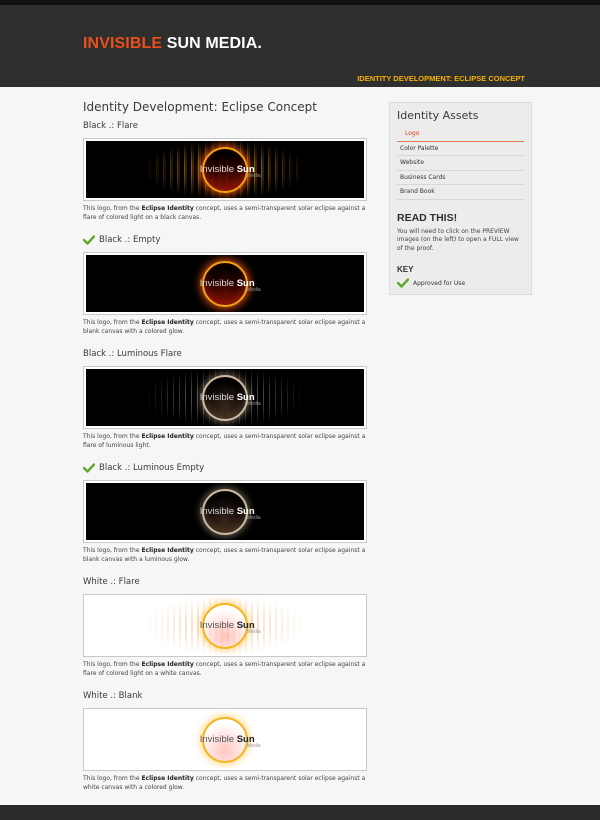  Describe the element at coordinates (438, 115) in the screenshot. I see `sidebar-title: Identity Assets` at that location.